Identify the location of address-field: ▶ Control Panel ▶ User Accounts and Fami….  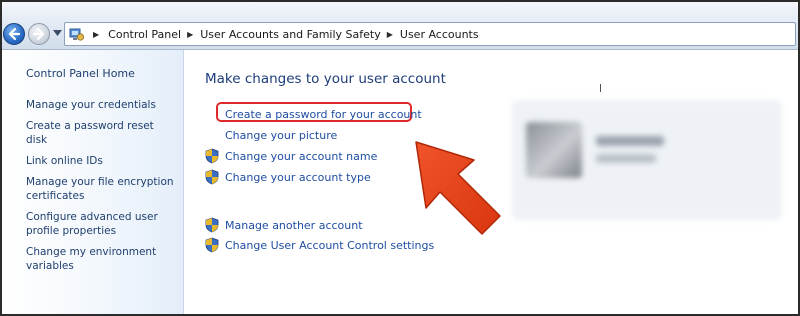
(430, 34).